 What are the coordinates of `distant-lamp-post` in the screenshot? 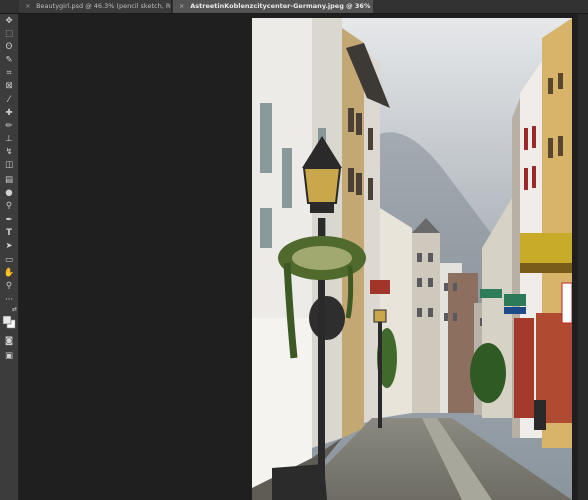 It's located at (380, 373).